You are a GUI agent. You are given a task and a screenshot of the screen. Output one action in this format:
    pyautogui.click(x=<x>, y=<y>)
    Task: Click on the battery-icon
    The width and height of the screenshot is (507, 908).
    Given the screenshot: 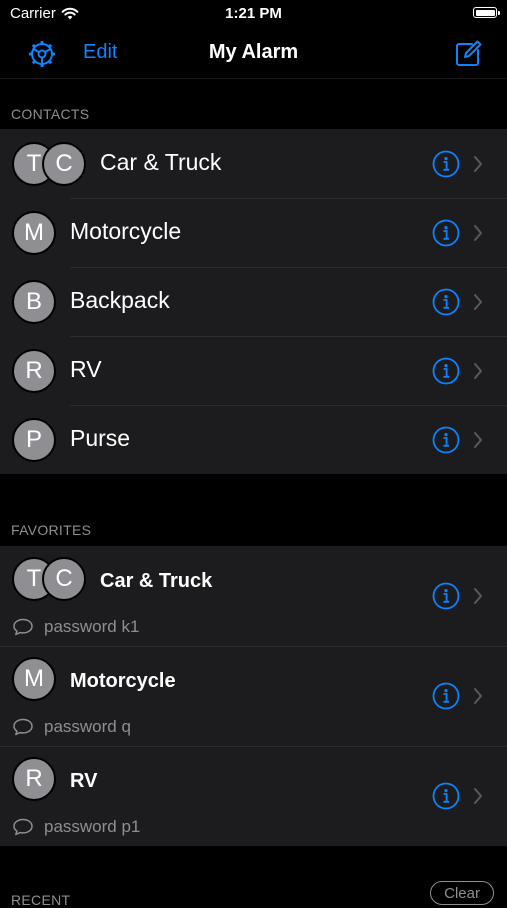 What is the action you would take?
    pyautogui.click(x=486, y=12)
    